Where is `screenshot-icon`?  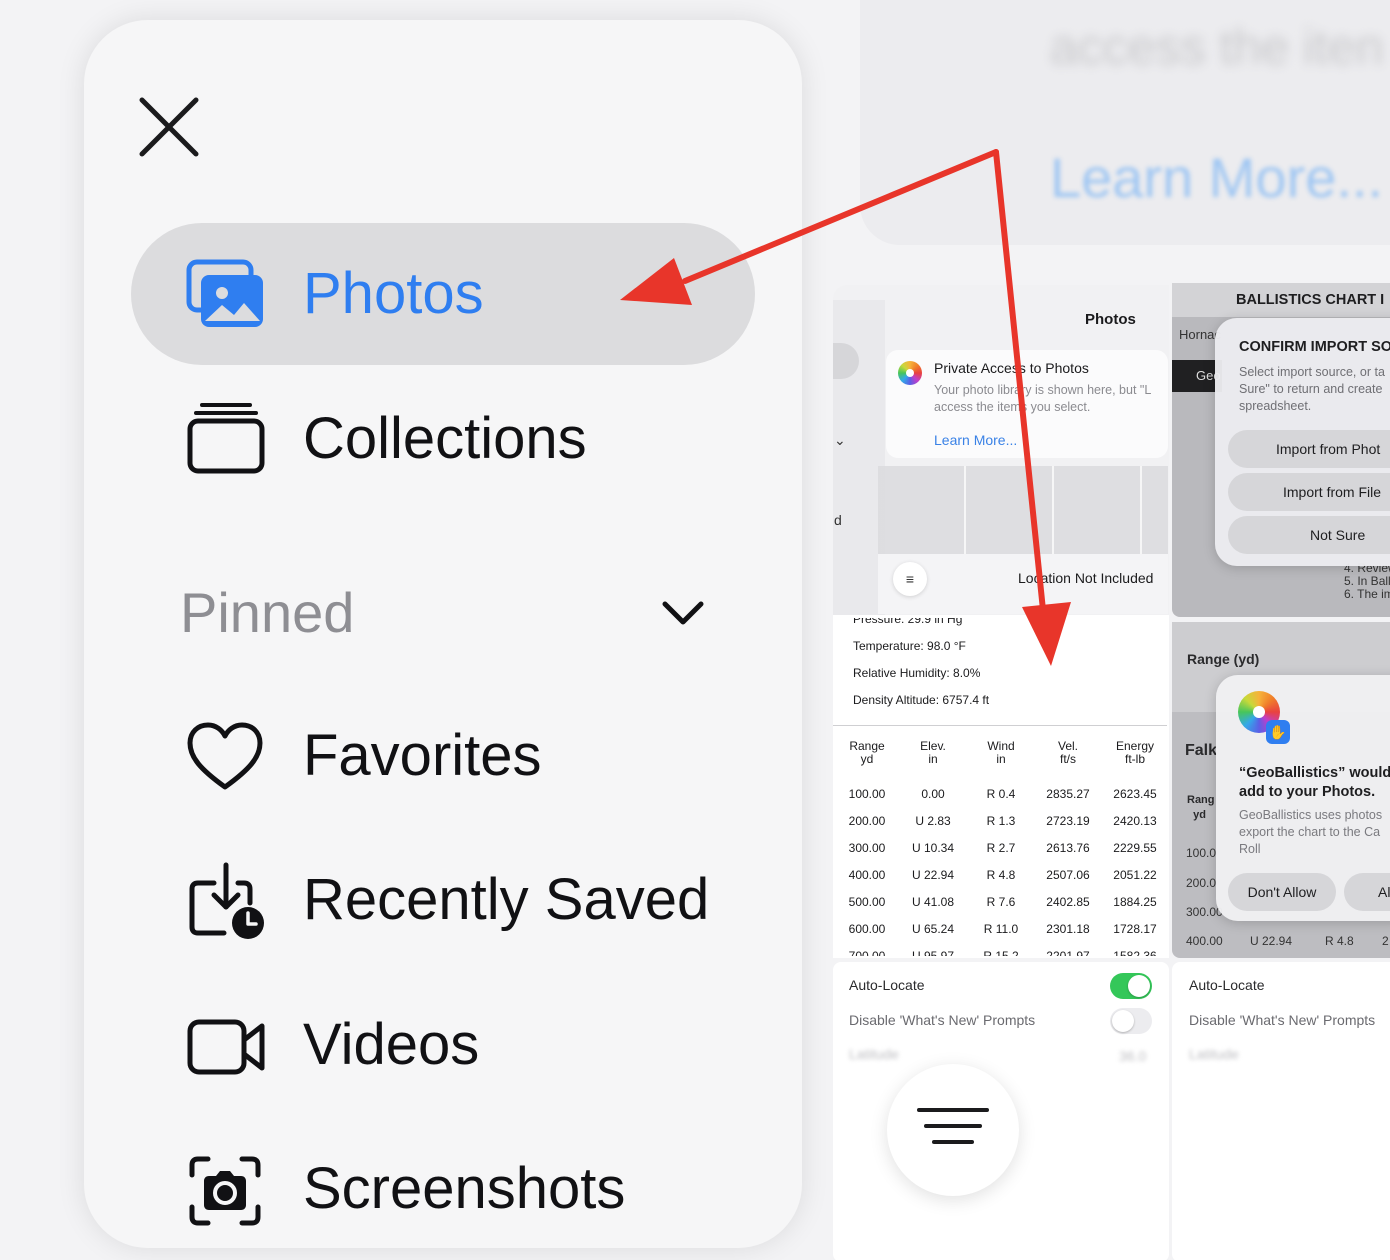 screenshot-icon is located at coordinates (225, 1191).